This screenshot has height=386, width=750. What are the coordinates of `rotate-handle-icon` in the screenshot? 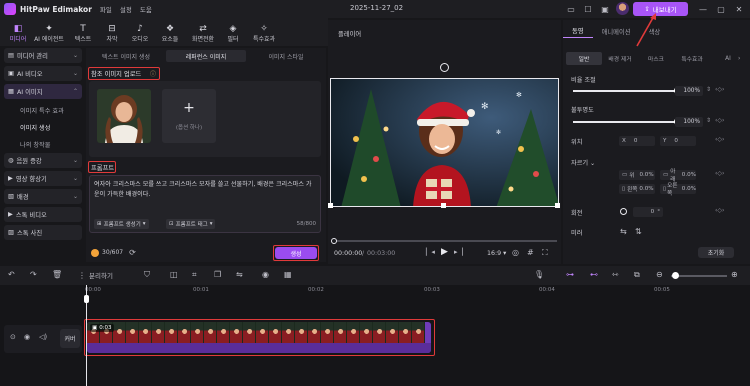 It's located at (444, 67).